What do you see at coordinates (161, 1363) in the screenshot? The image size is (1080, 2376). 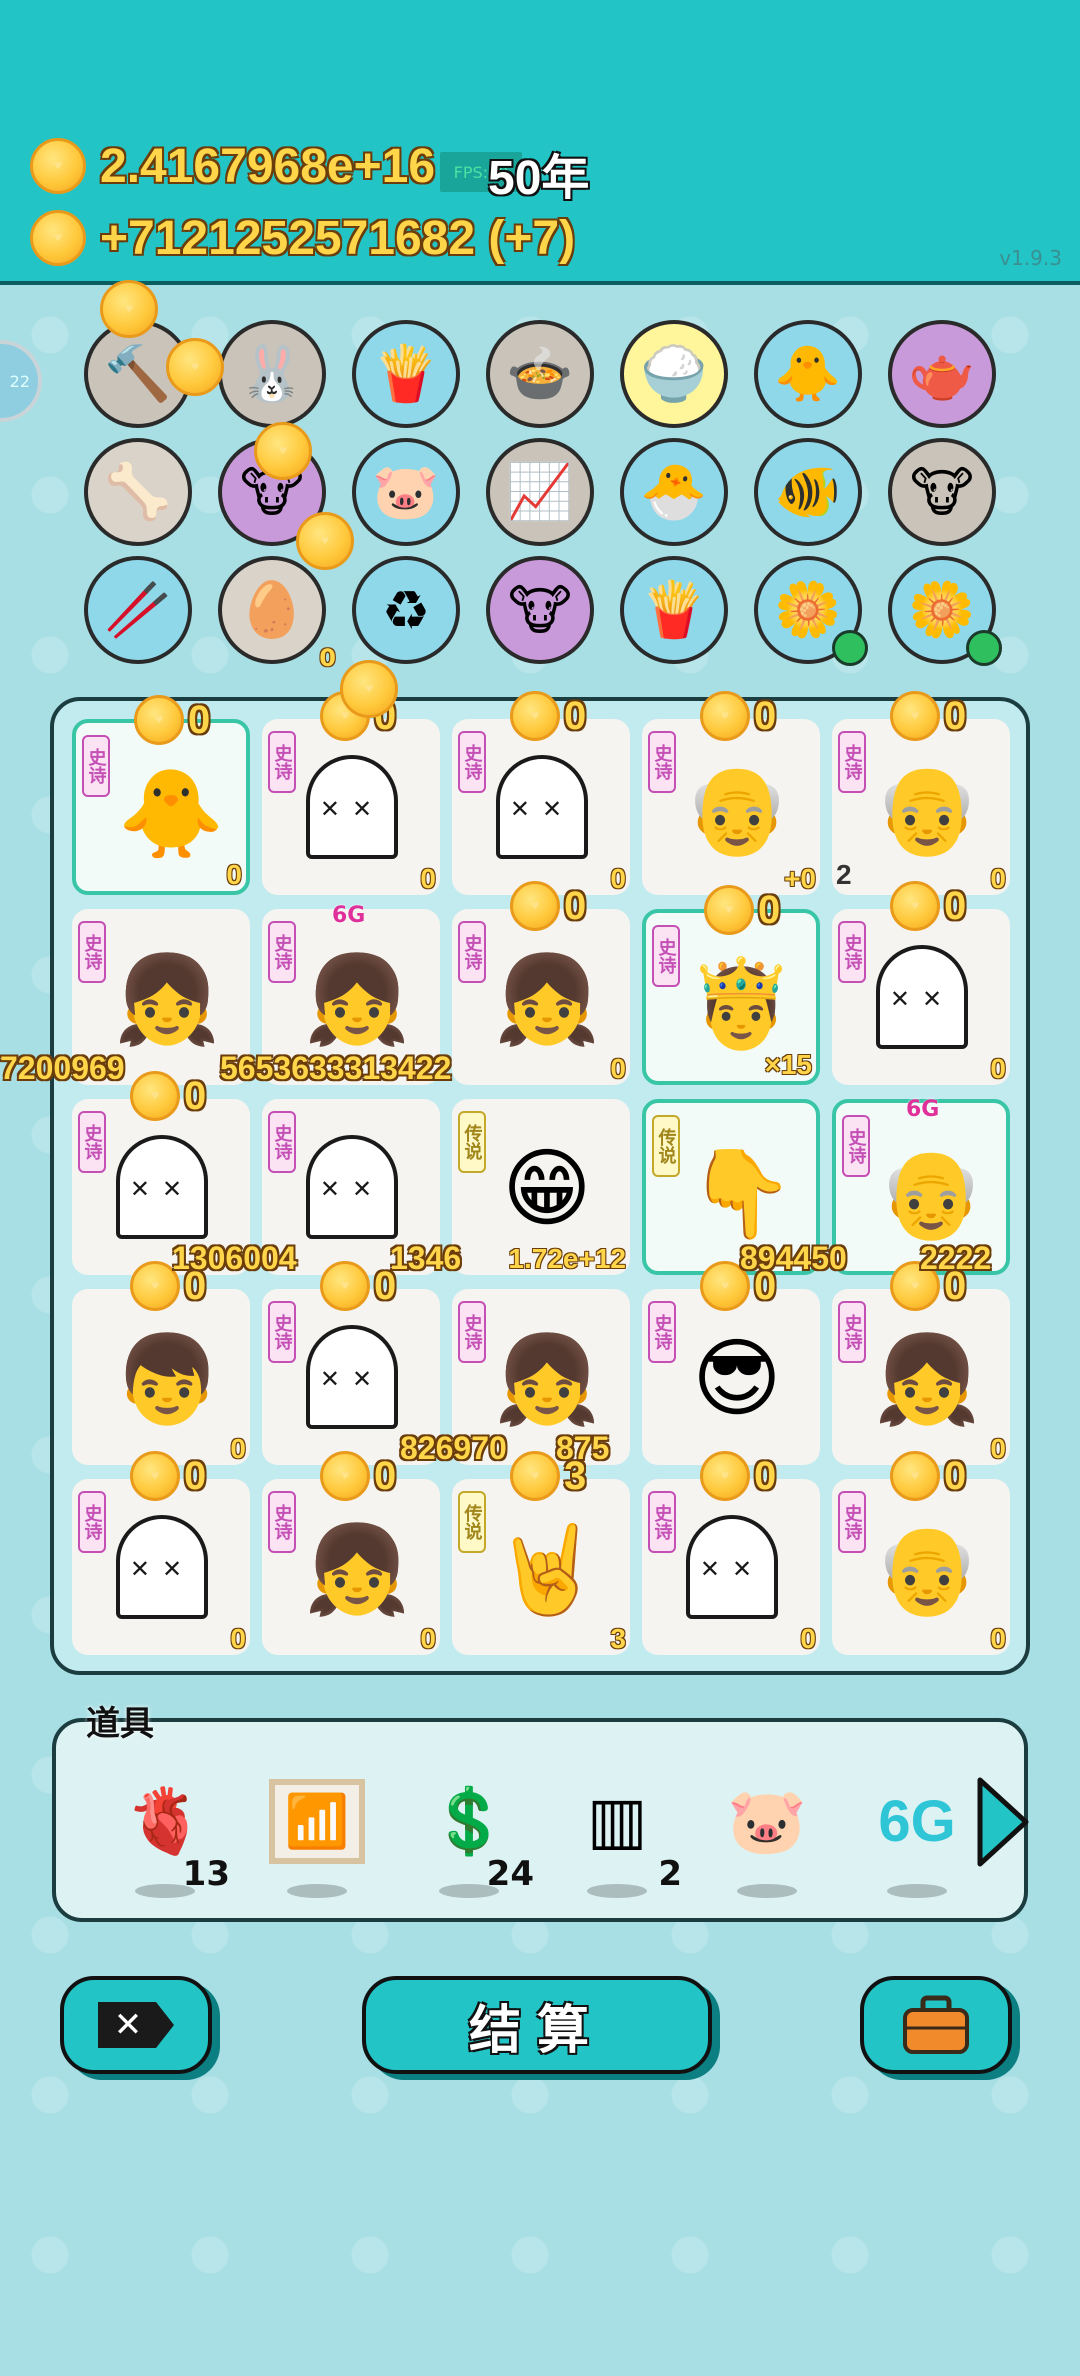 I see `character-card: 👦00` at bounding box center [161, 1363].